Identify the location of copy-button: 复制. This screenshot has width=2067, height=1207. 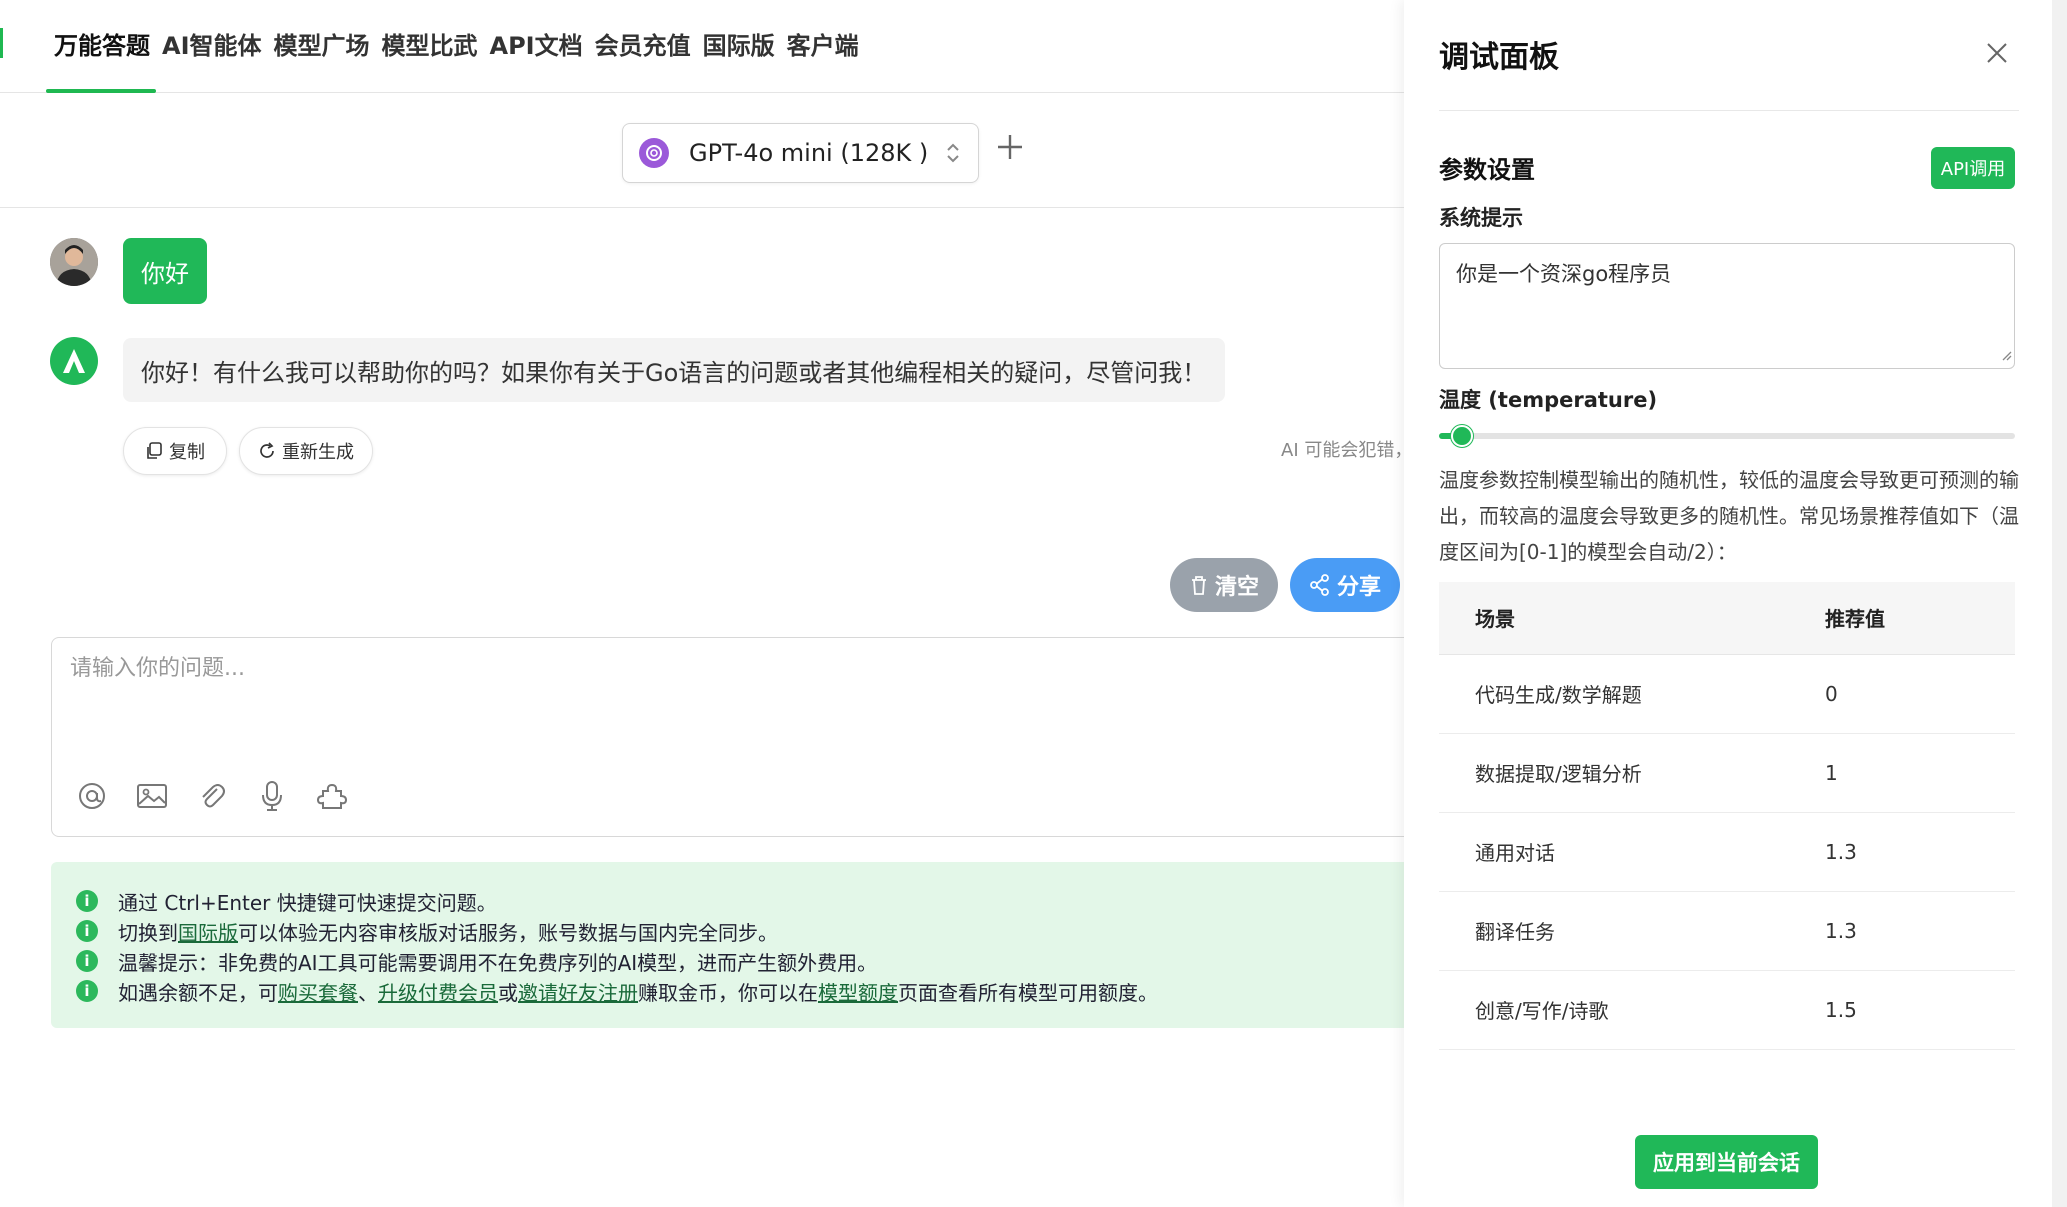
(175, 451).